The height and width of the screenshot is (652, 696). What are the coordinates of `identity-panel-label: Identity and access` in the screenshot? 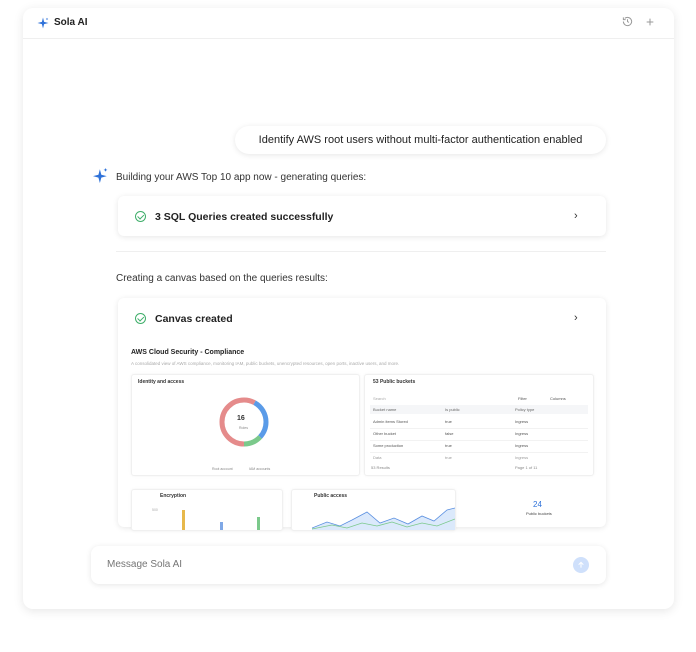 It's located at (161, 382).